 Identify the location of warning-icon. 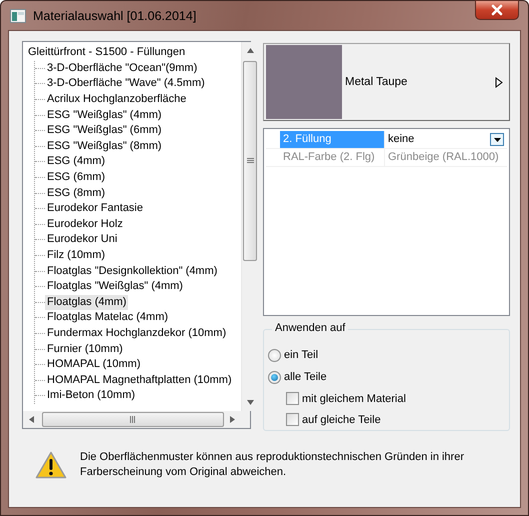
(51, 465).